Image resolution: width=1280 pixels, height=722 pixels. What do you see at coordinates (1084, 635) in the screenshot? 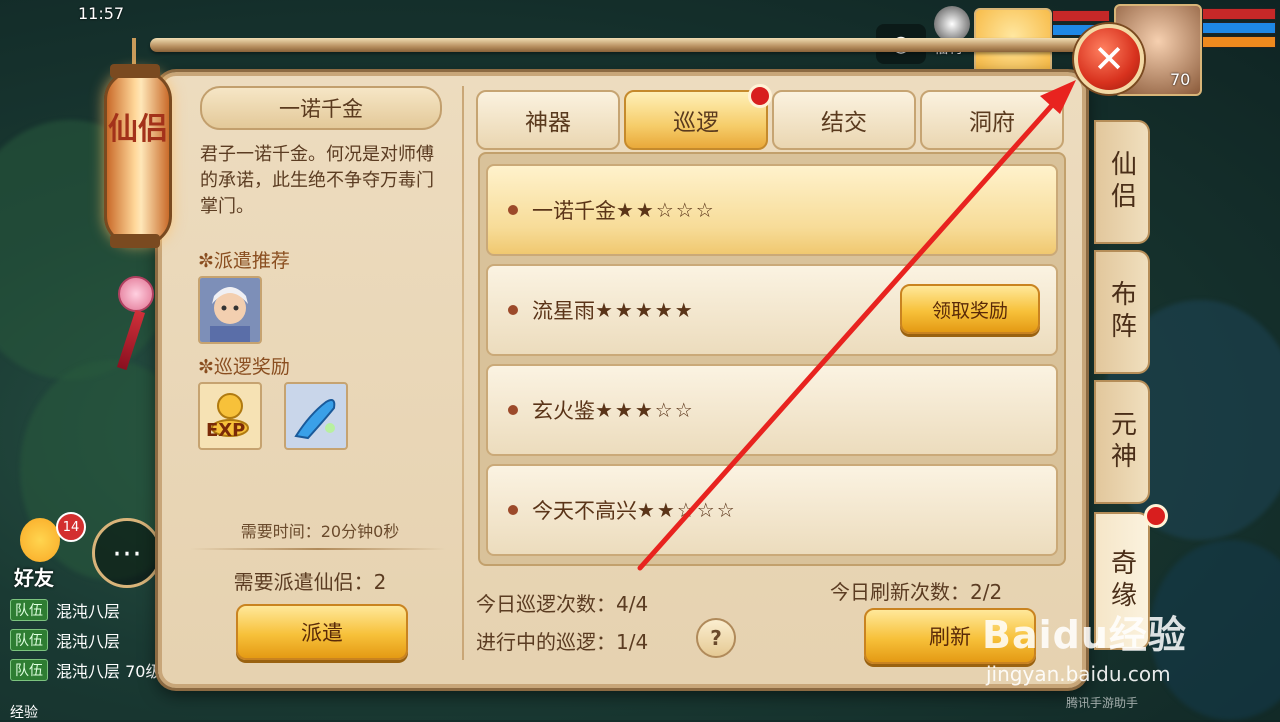
I see `watermark-brand: Baidu经验` at bounding box center [1084, 635].